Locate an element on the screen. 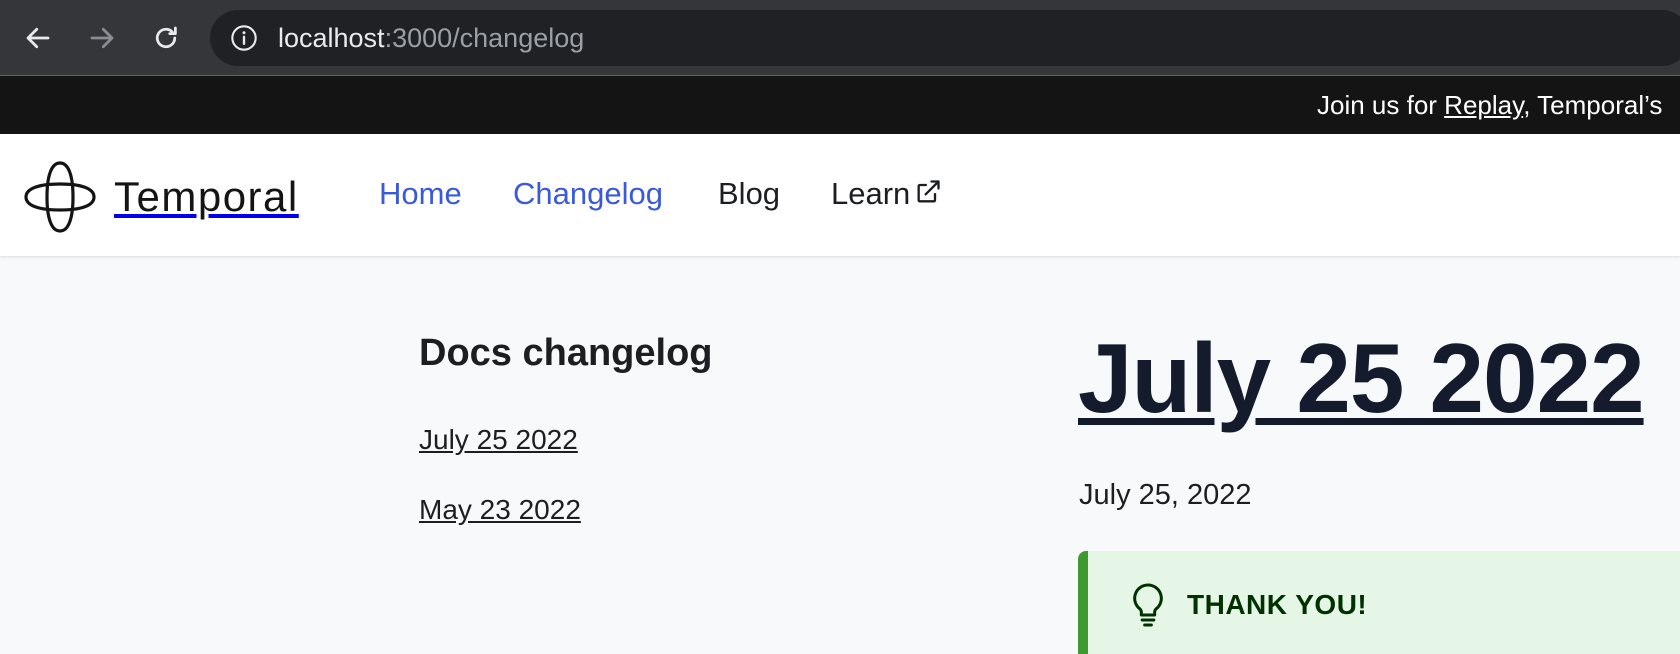 The width and height of the screenshot is (1680, 654). reload-icon is located at coordinates (166, 37).